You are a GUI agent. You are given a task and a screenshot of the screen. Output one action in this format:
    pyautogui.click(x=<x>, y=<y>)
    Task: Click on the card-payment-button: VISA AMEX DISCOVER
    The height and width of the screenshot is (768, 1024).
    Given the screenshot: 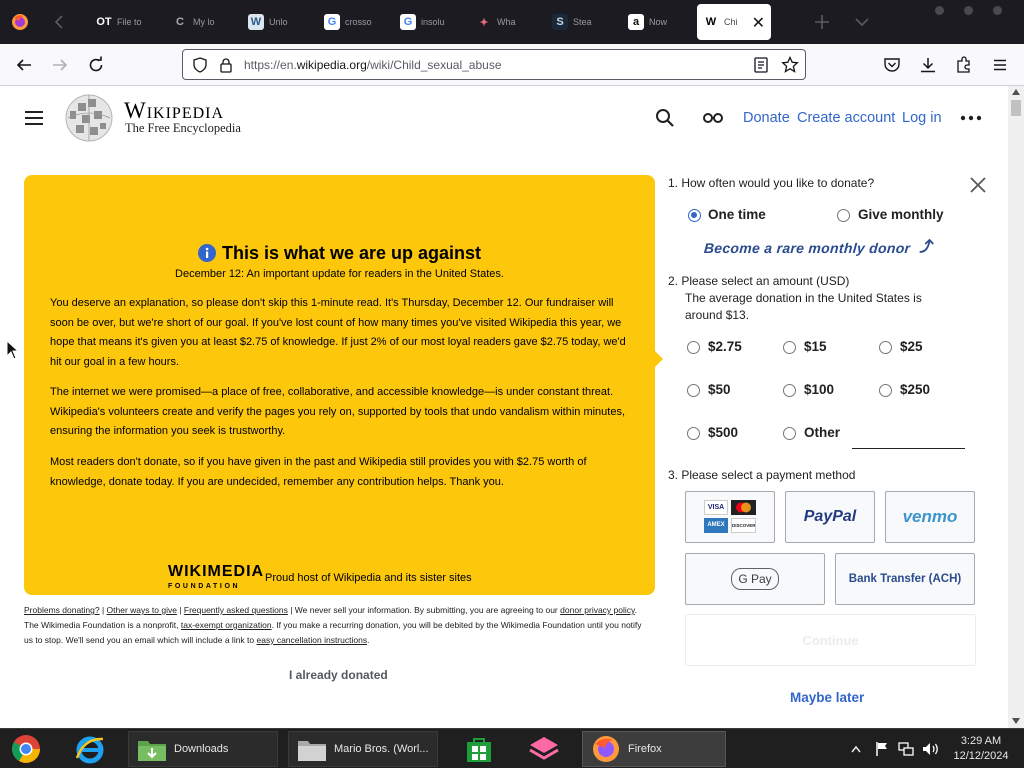 What is the action you would take?
    pyautogui.click(x=730, y=517)
    